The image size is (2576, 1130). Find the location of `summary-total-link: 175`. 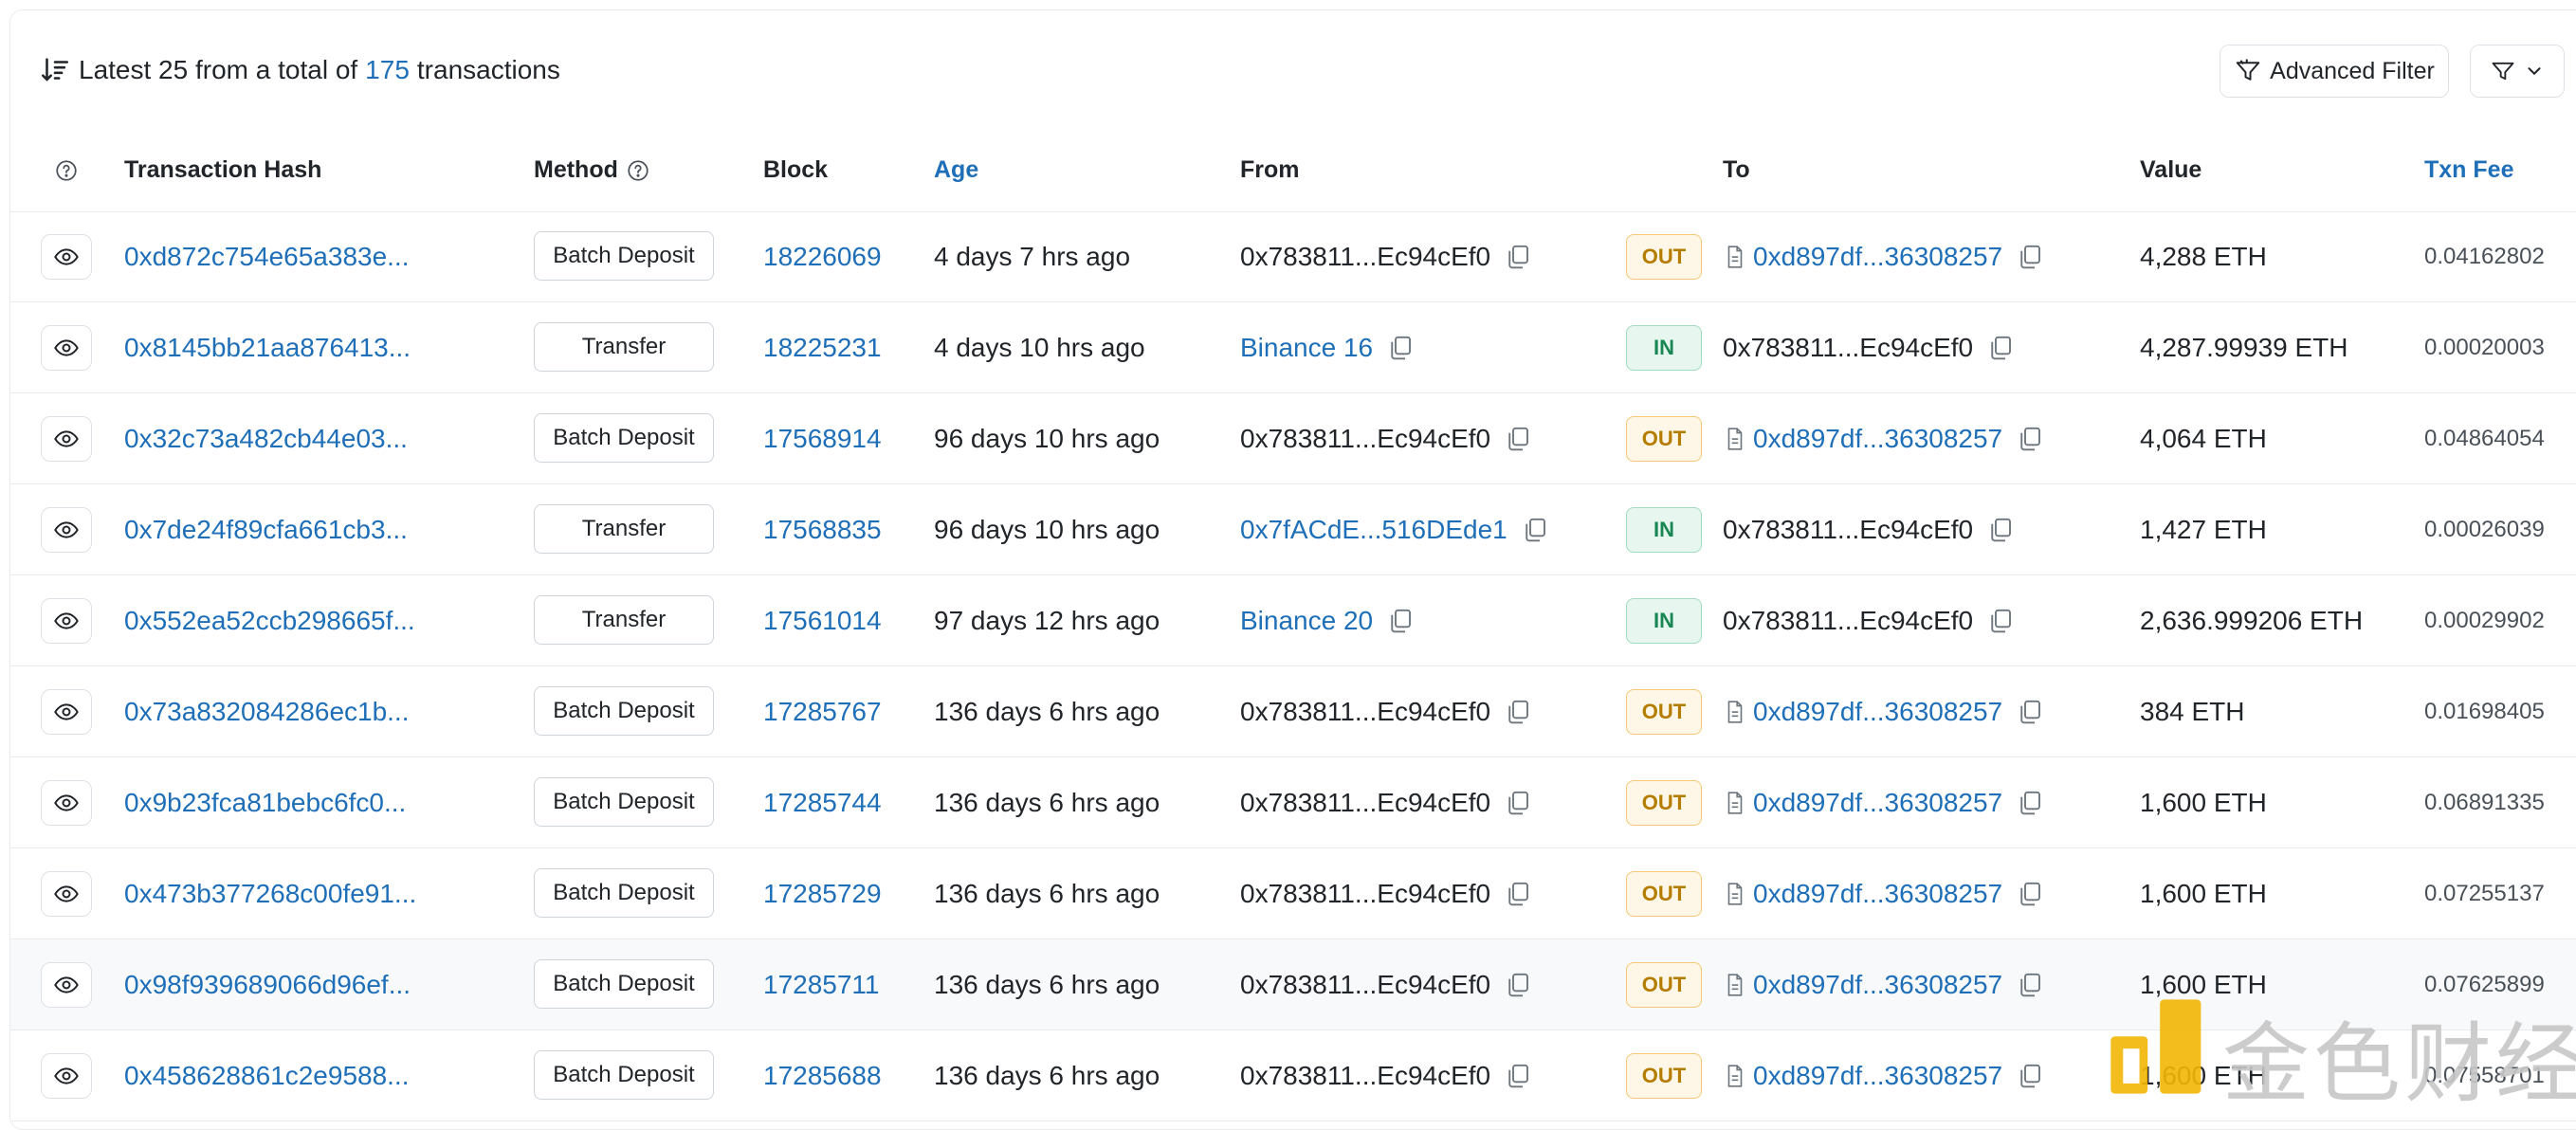

summary-total-link: 175 is located at coordinates (387, 70).